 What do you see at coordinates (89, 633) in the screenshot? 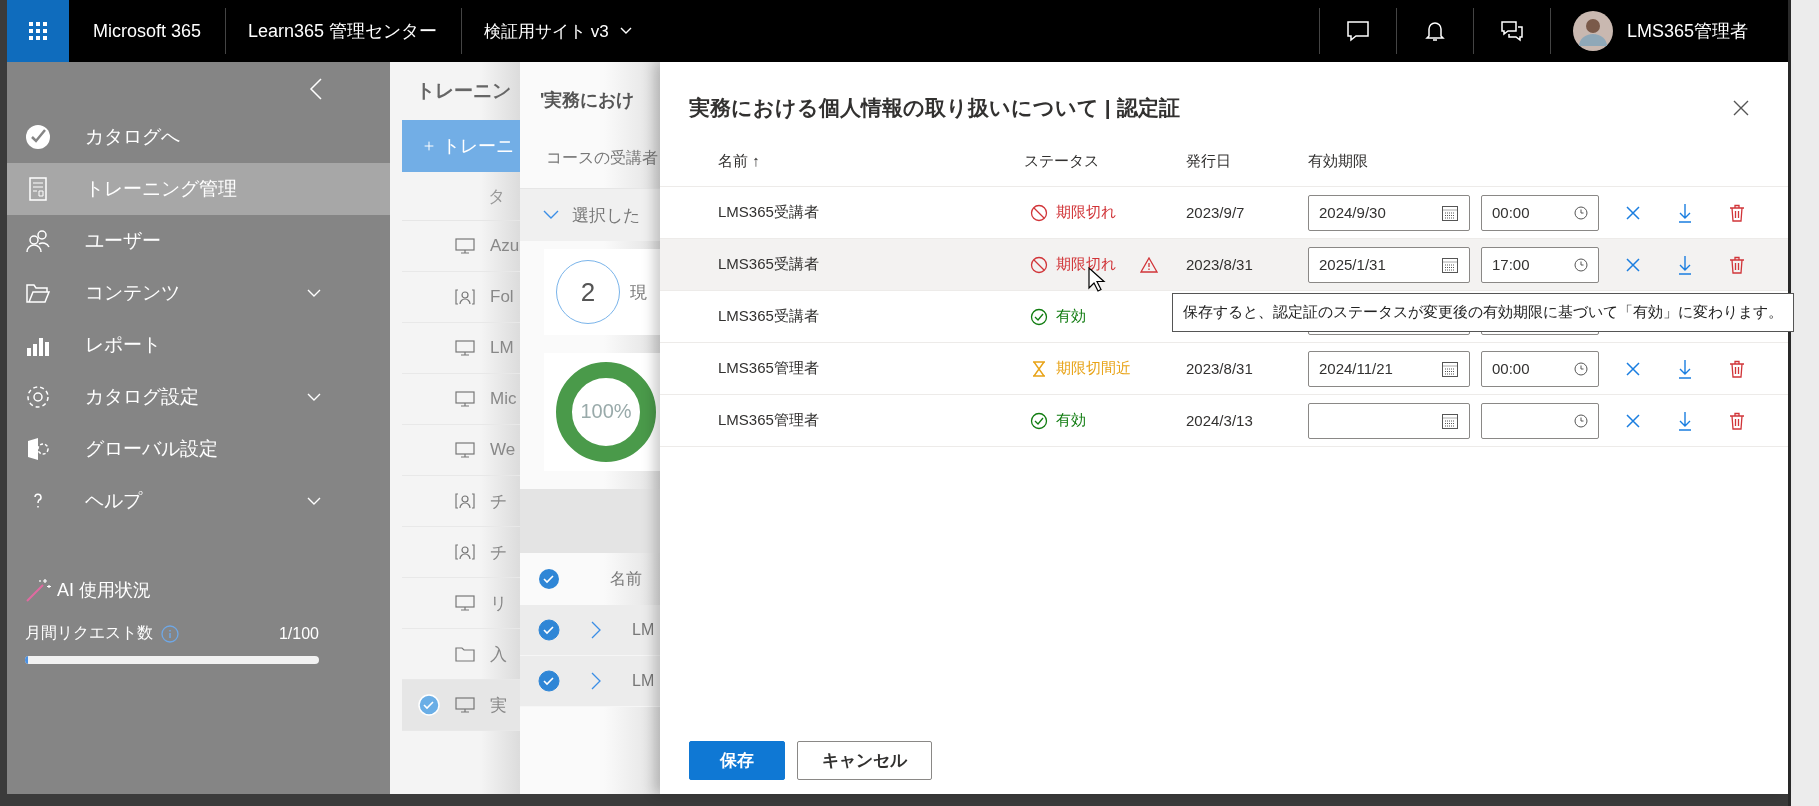
I see `monthly-requests-label: 月間リクエスト数` at bounding box center [89, 633].